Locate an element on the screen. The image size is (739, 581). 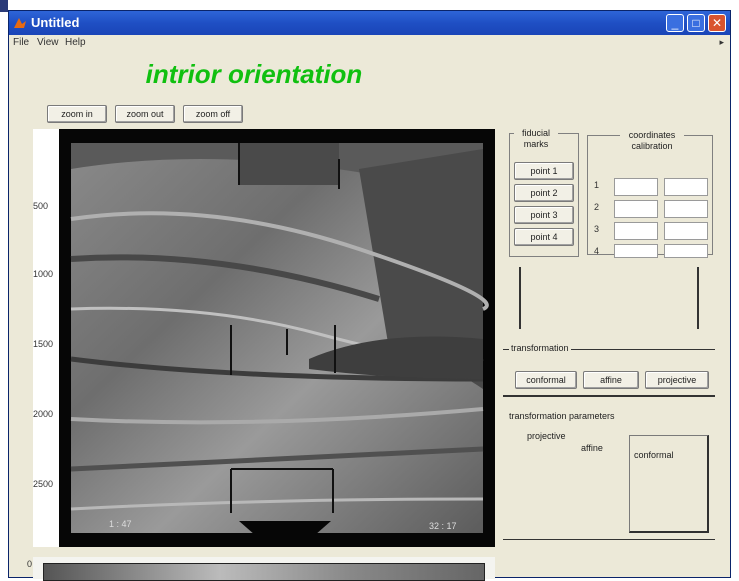
close-button: ✕ is located at coordinates (717, 23).